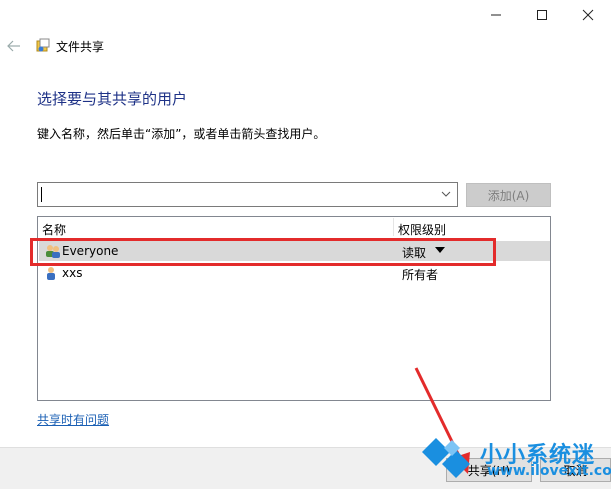 The image size is (611, 489). I want to click on window-title: 文件共享, so click(80, 47).